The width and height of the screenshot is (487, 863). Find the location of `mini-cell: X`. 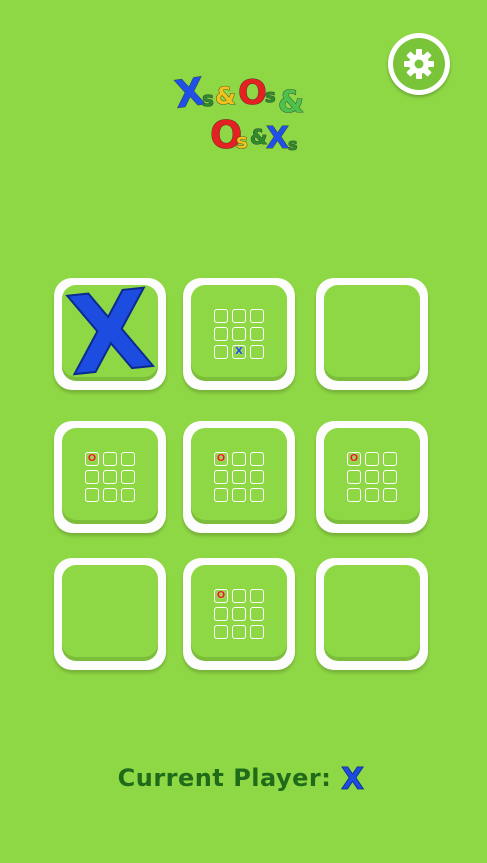

mini-cell: X is located at coordinates (239, 352).